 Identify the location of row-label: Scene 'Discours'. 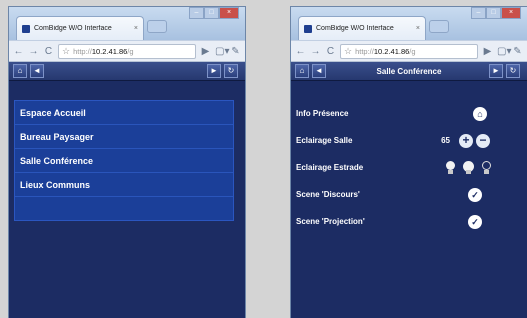
(328, 194).